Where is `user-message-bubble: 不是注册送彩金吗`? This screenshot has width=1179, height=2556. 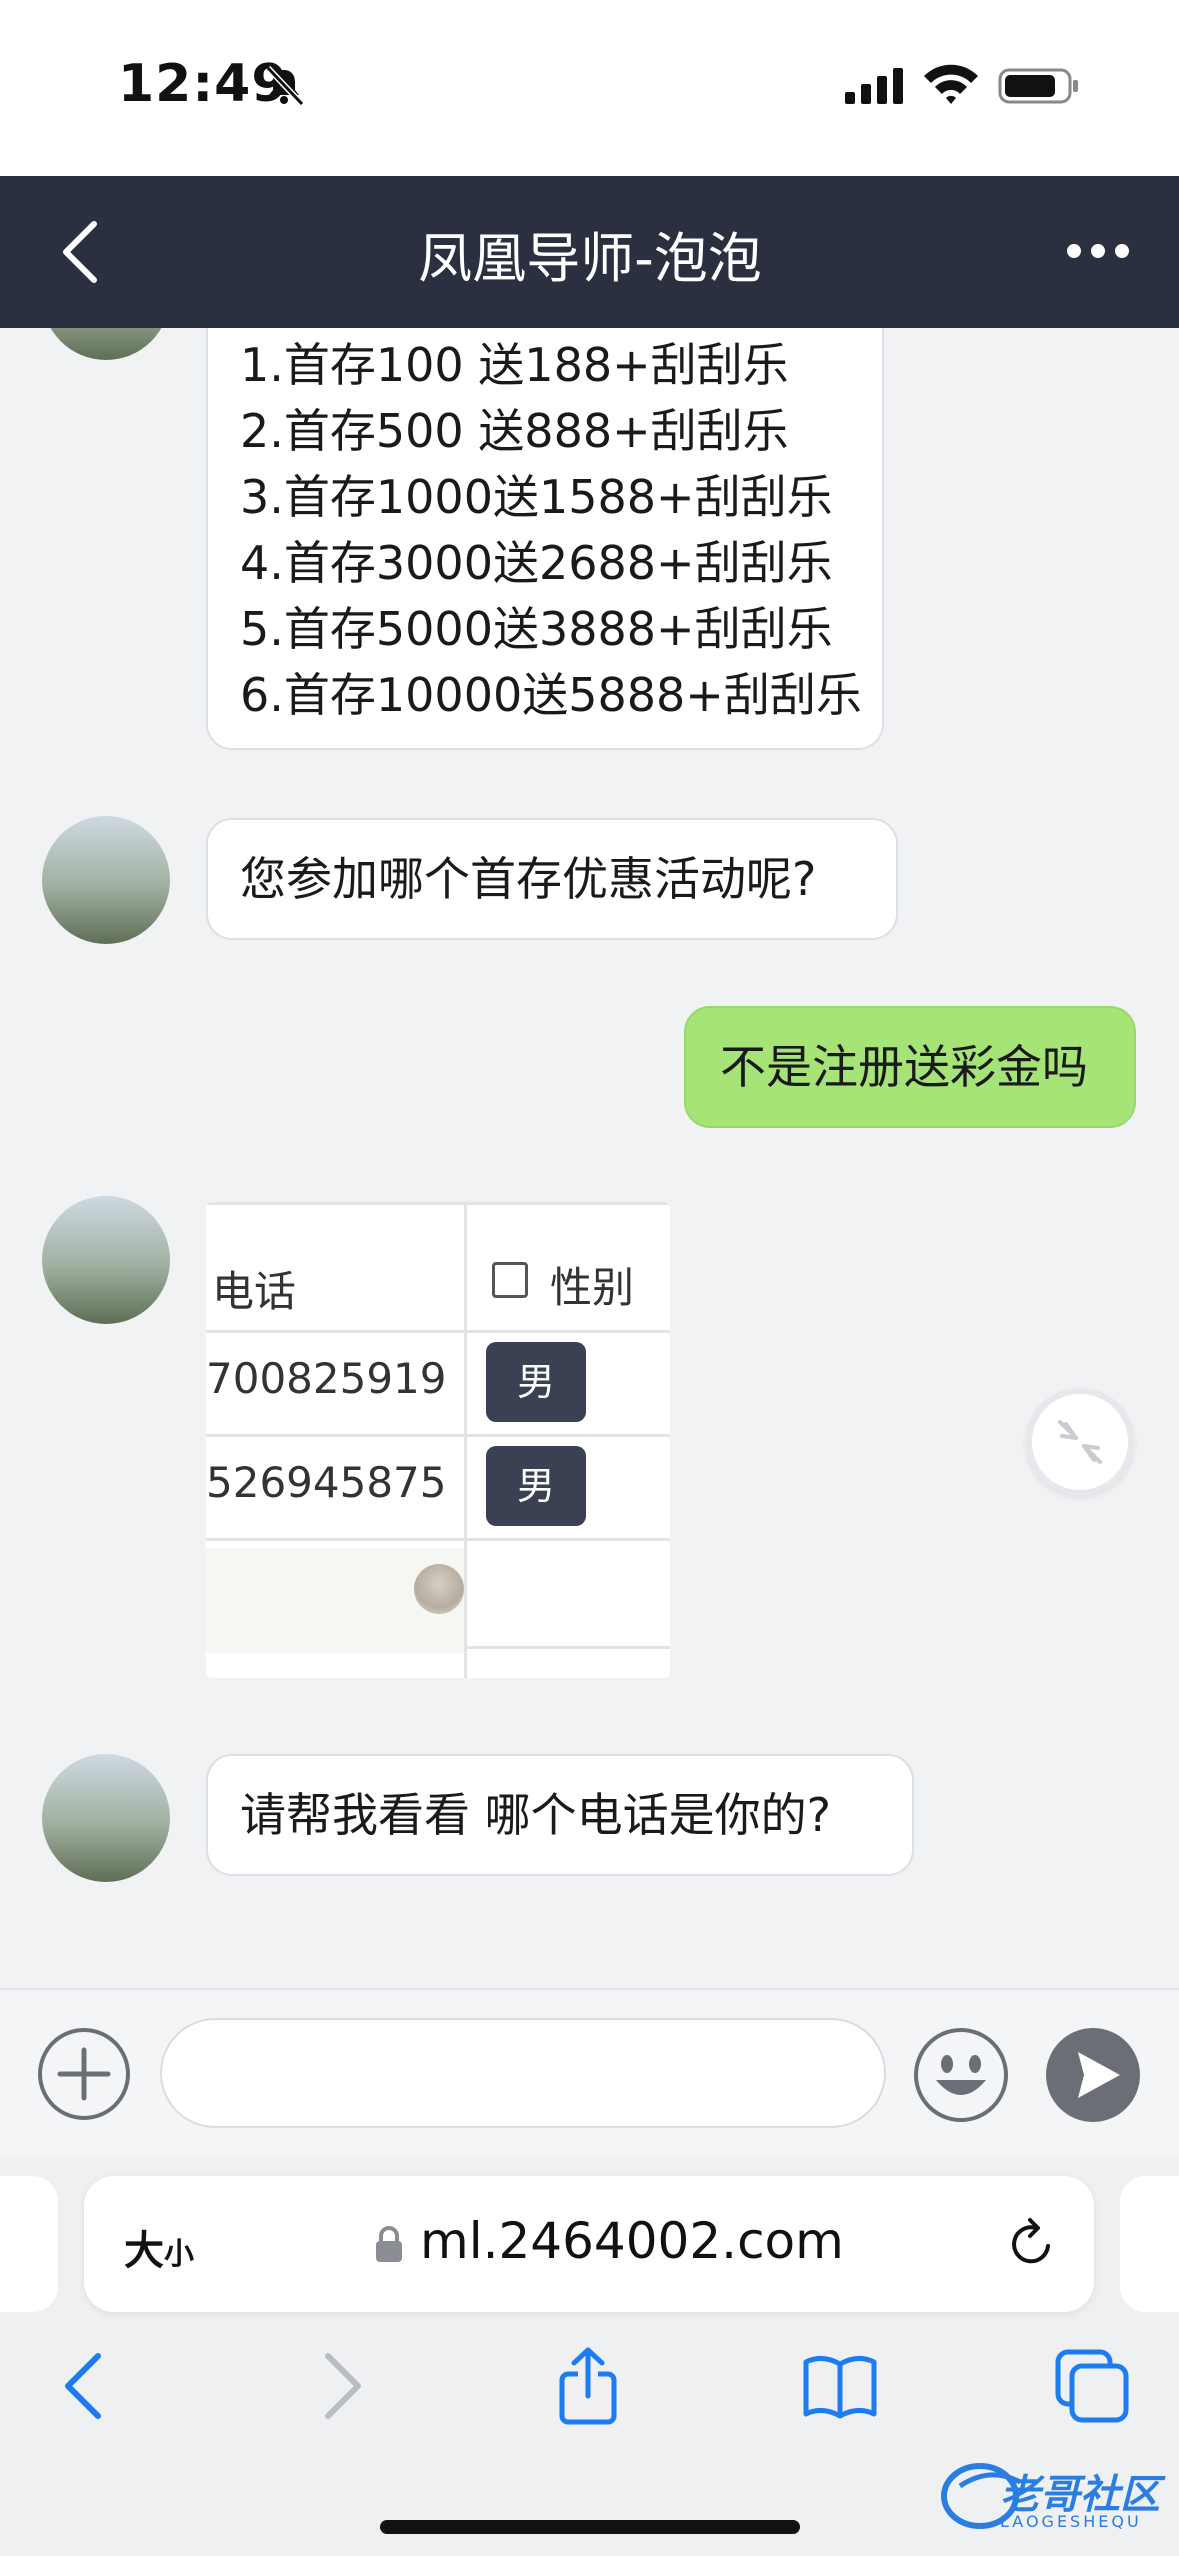
user-message-bubble: 不是注册送彩金吗 is located at coordinates (910, 1067).